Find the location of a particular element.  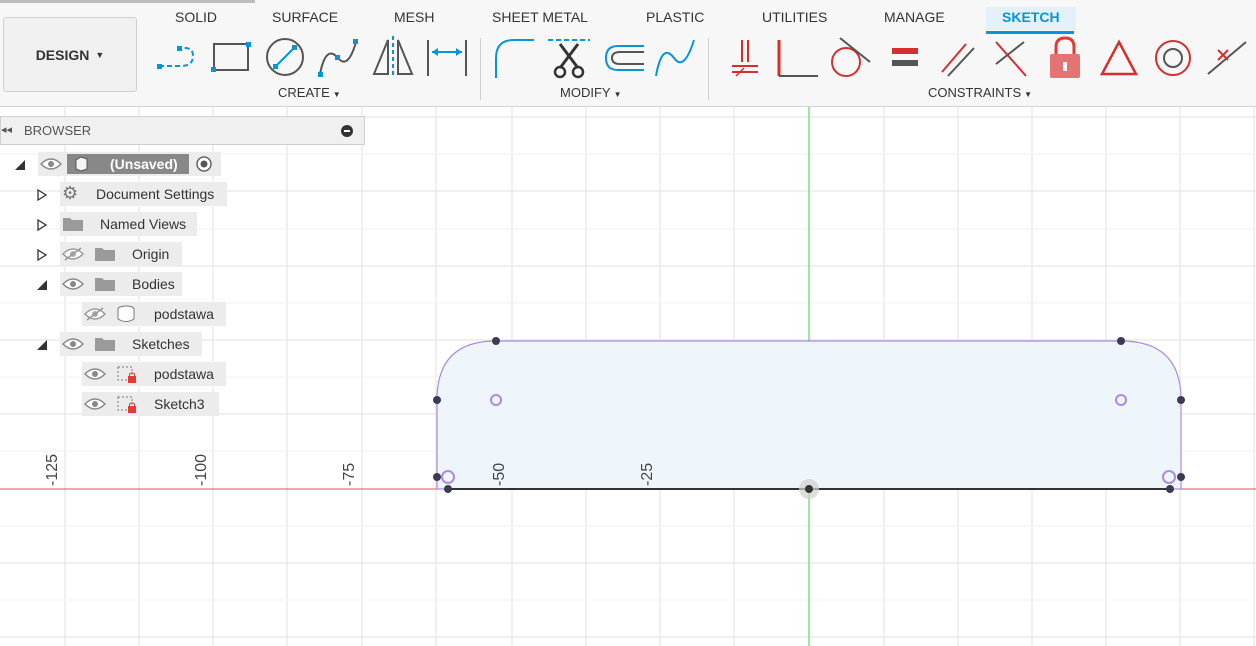

origin-point is located at coordinates (809, 489).